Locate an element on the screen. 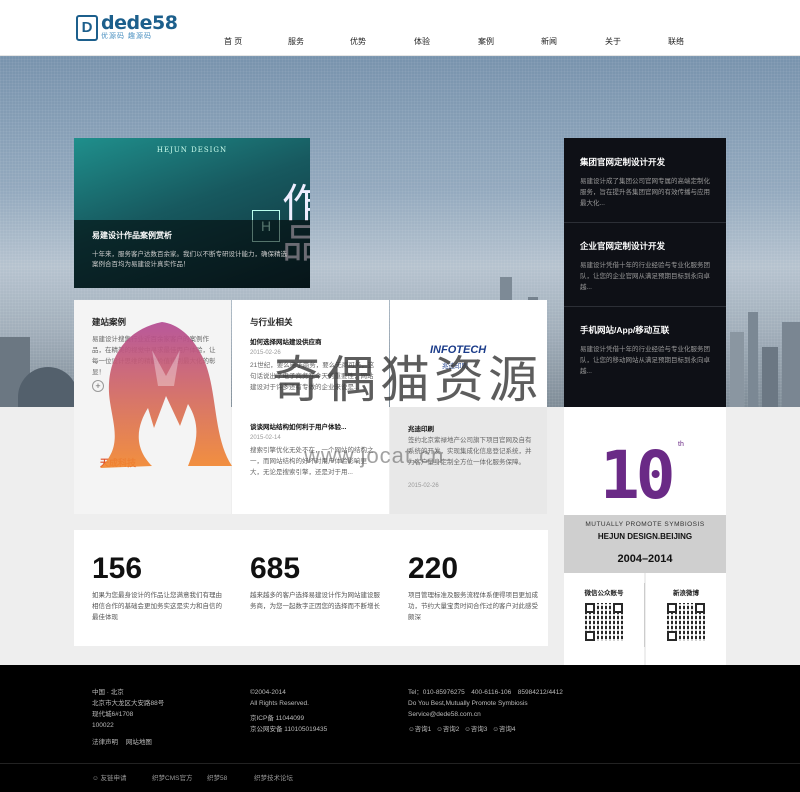  legal-link: 法律声明 is located at coordinates (105, 742).